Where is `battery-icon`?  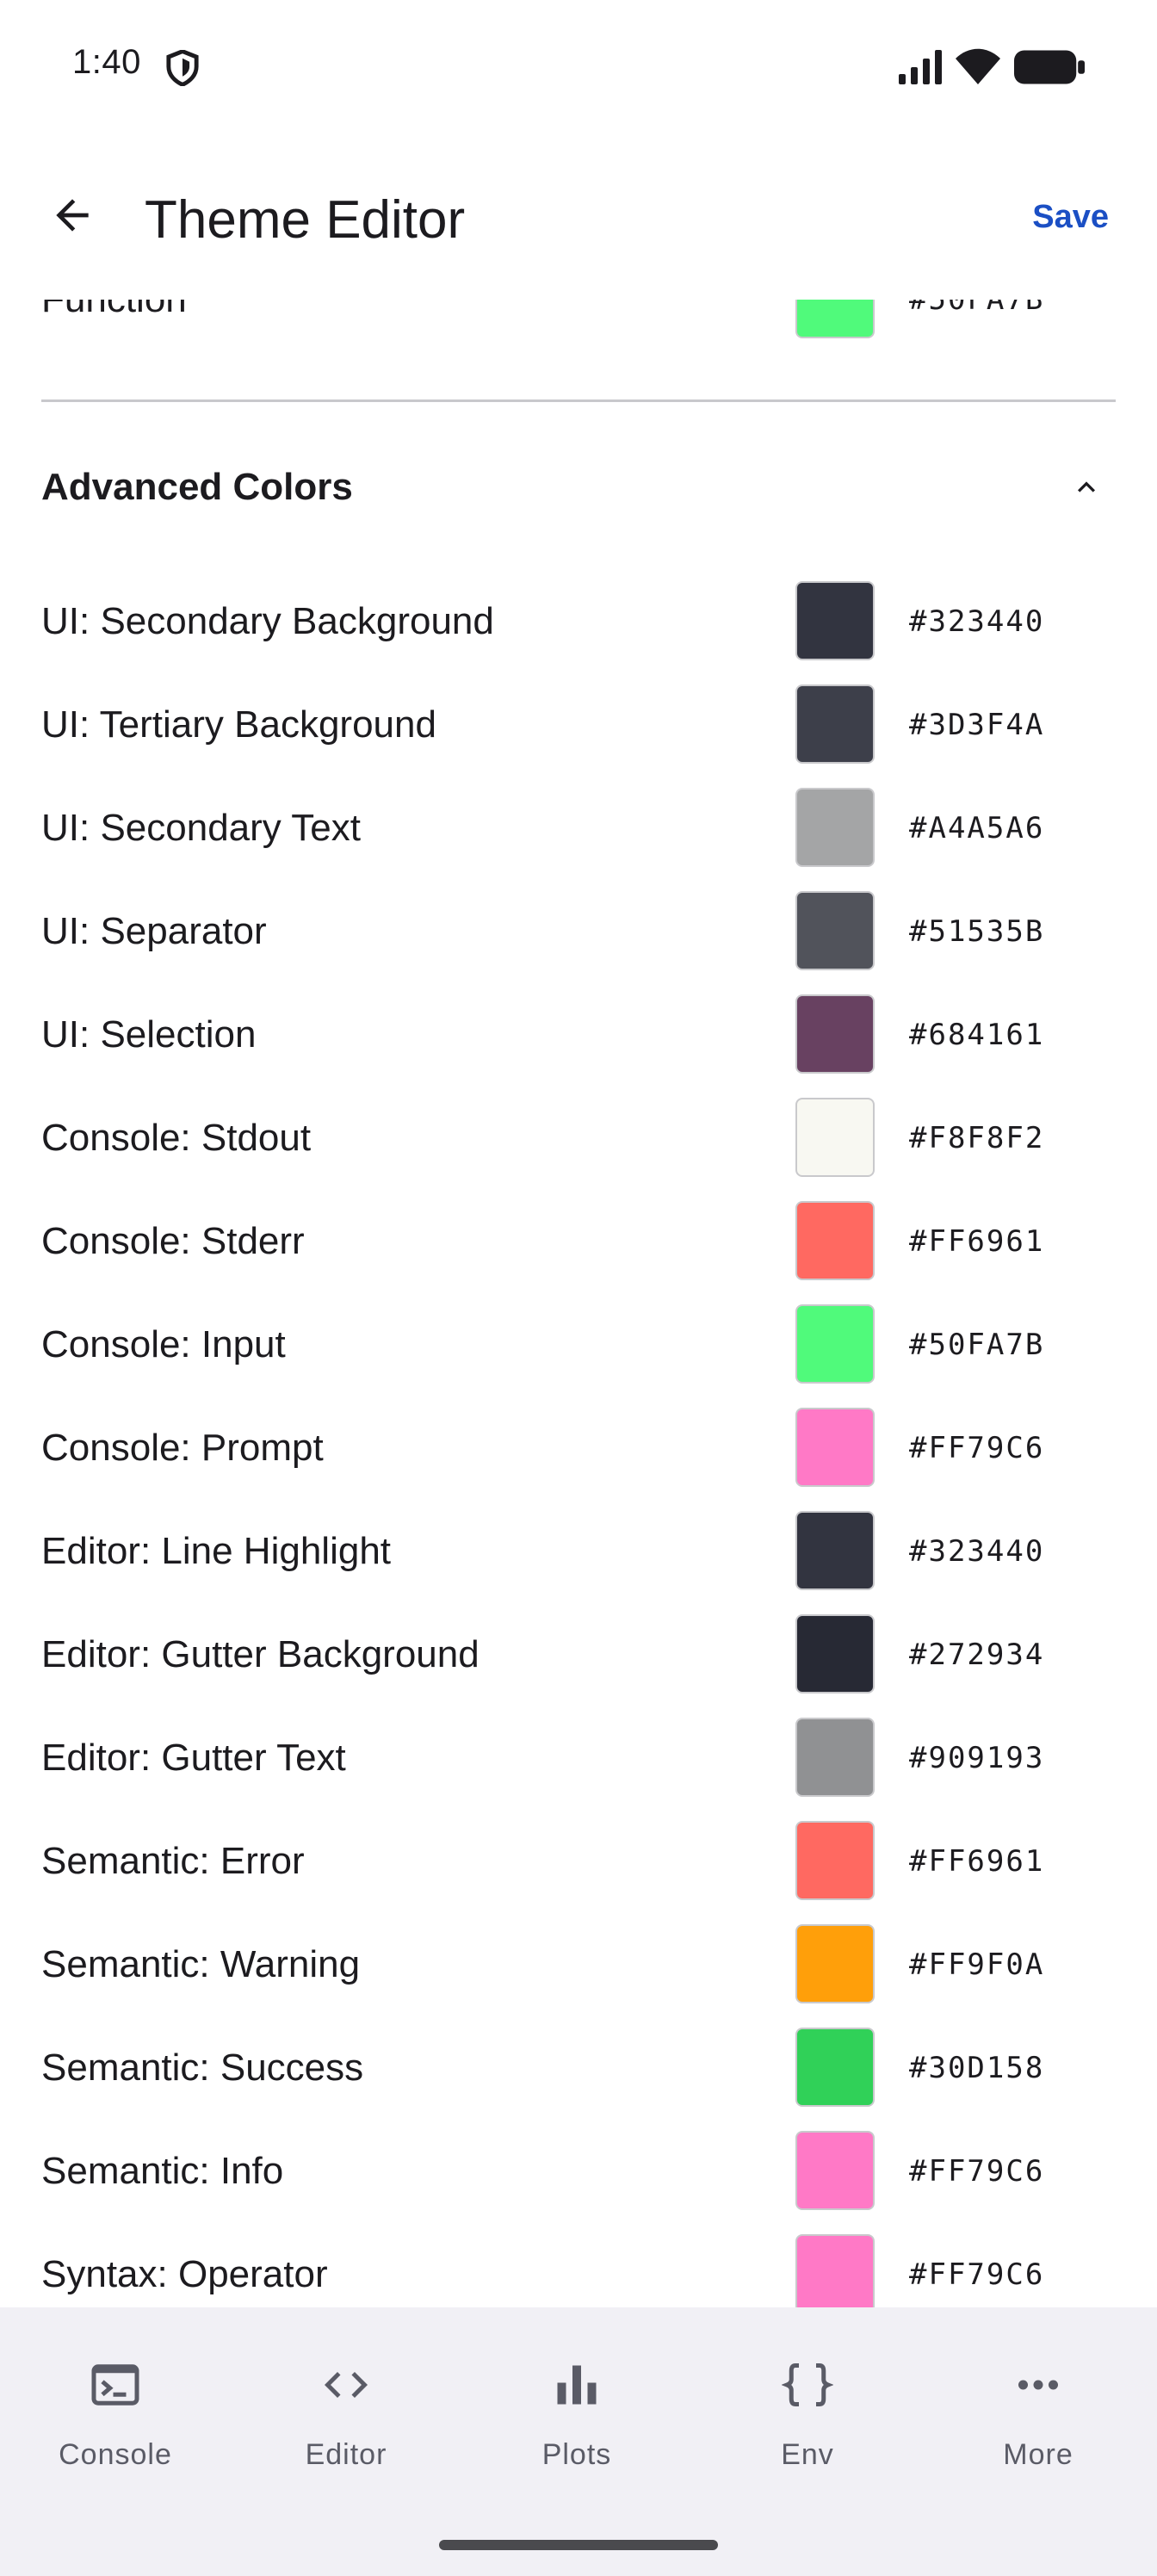 battery-icon is located at coordinates (1049, 67).